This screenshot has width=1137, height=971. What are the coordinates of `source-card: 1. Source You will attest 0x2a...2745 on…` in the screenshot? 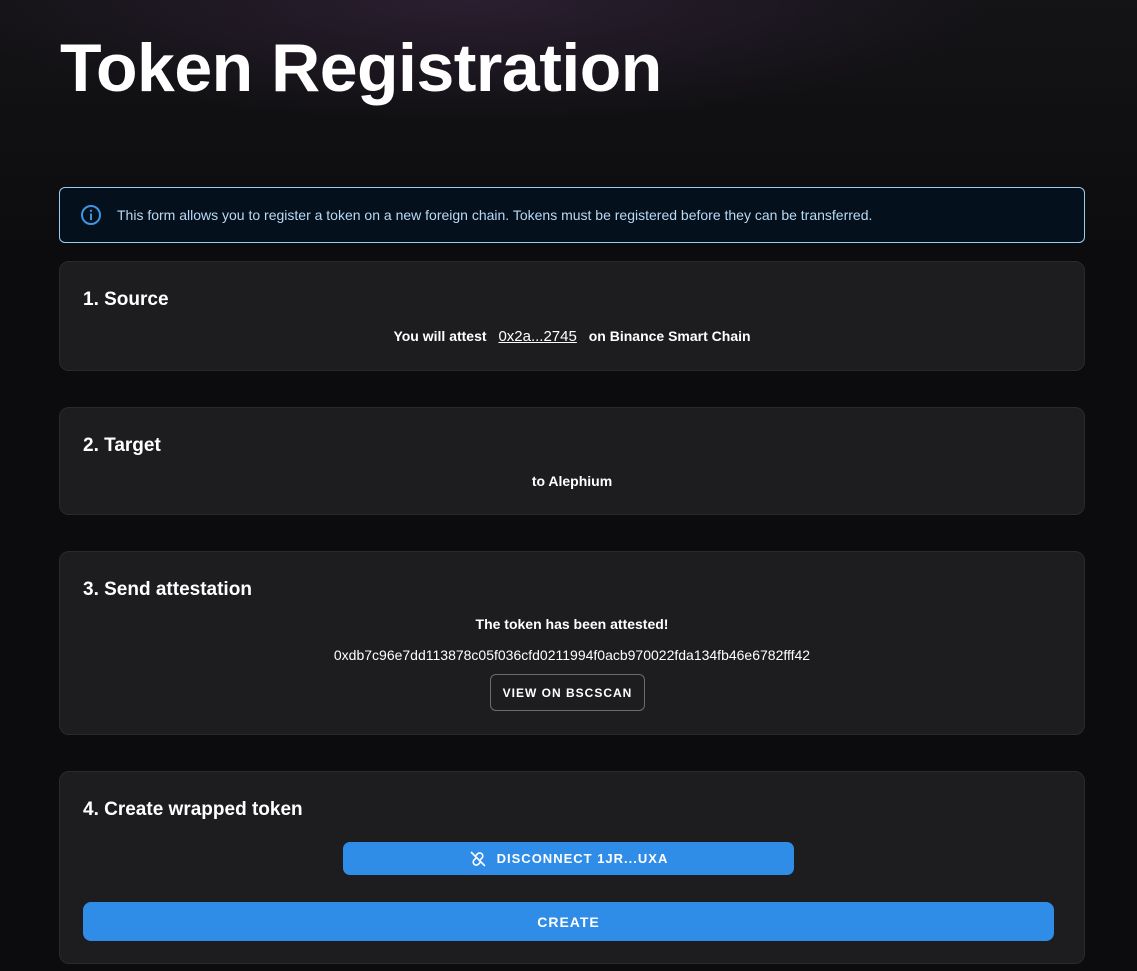 It's located at (572, 316).